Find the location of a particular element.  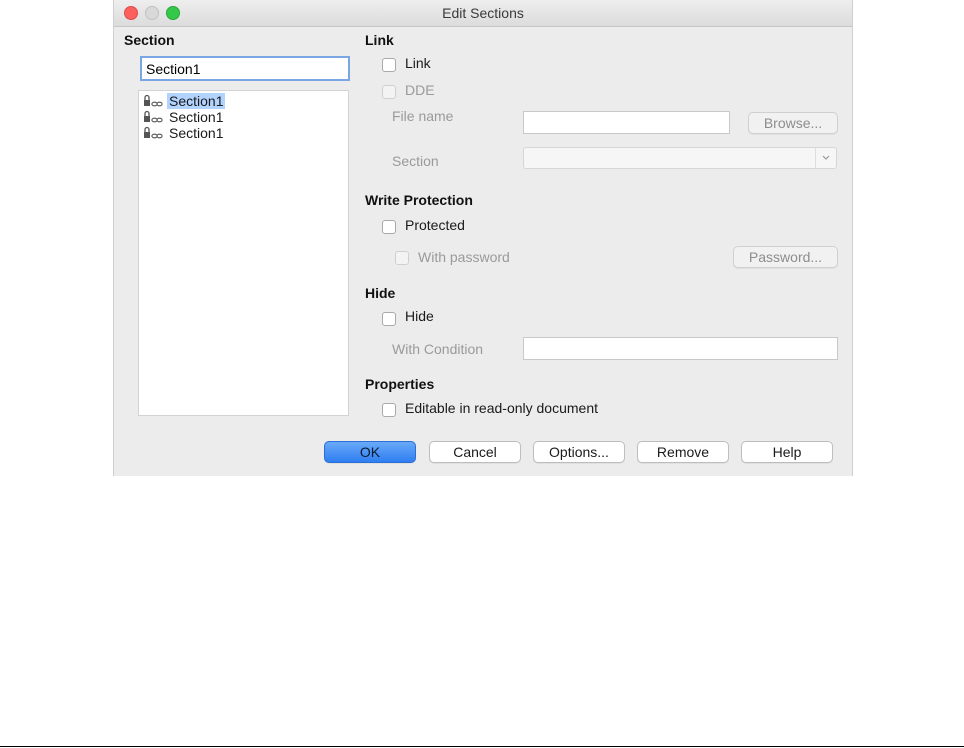

with-password-label: With password is located at coordinates (464, 257).